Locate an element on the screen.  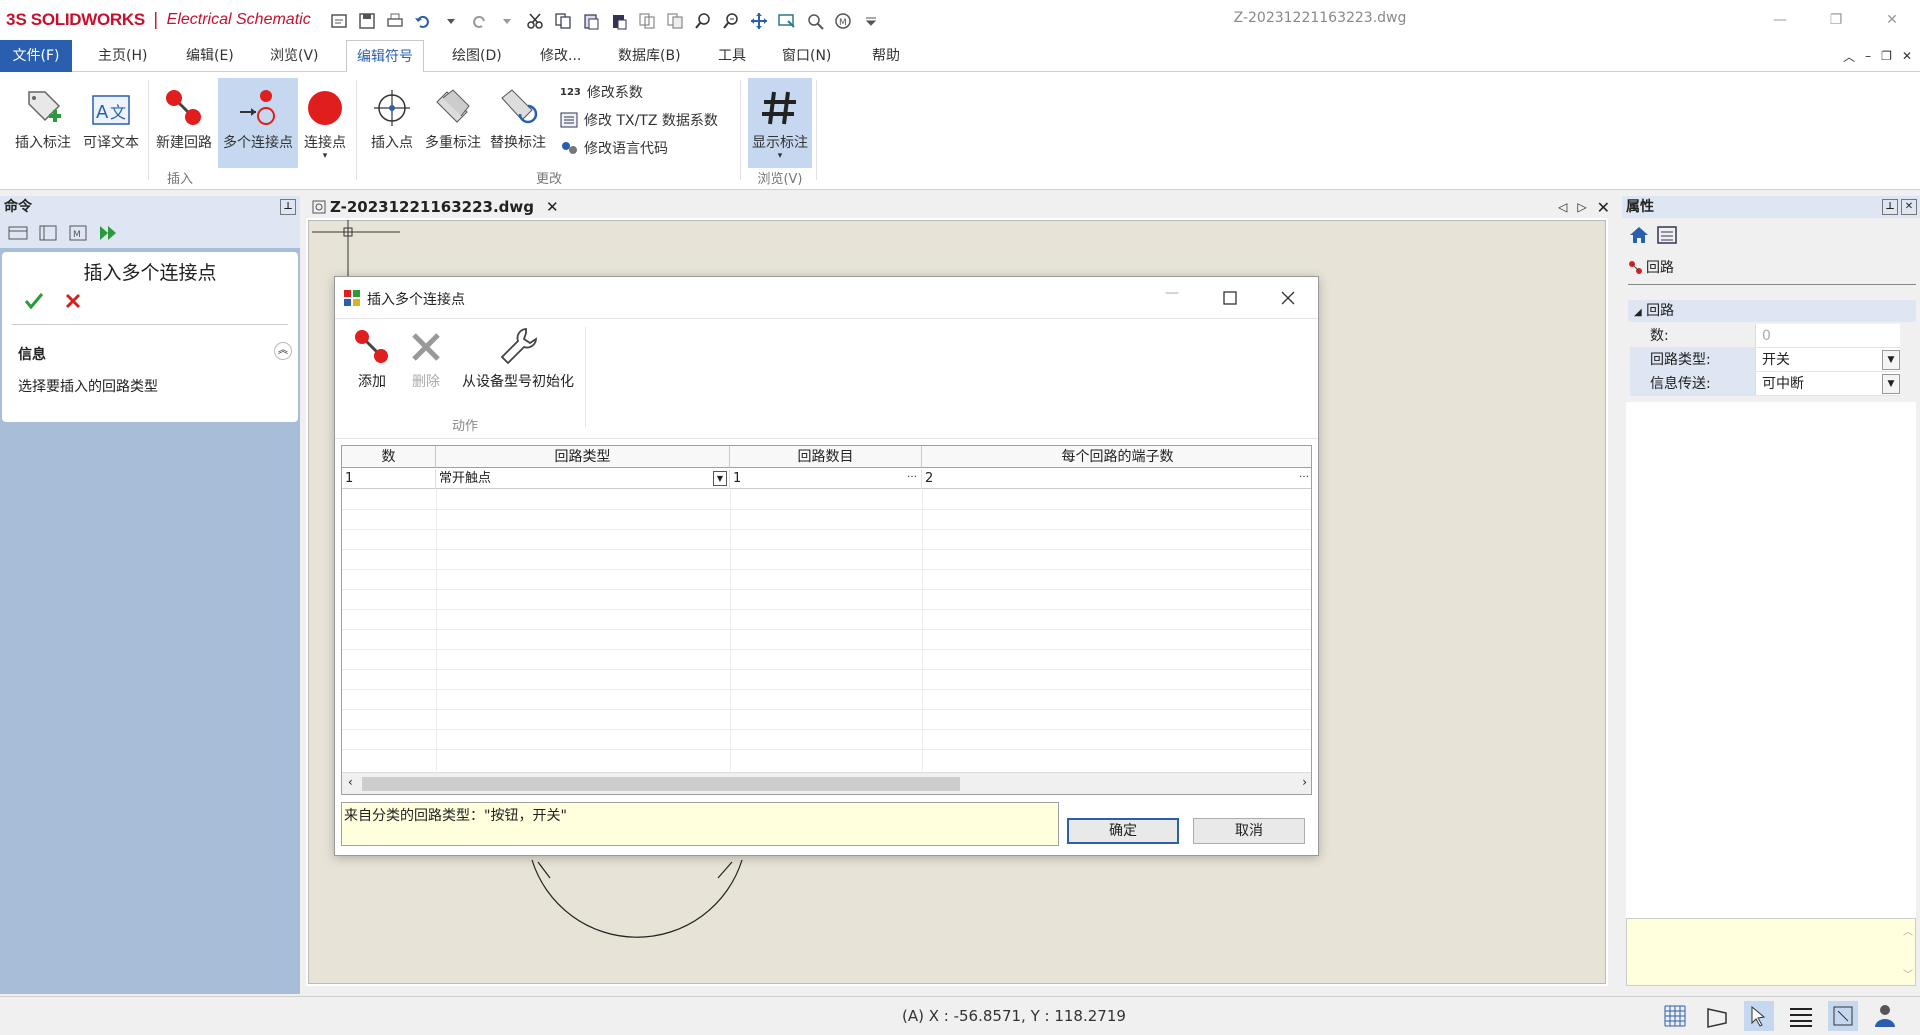
tab-prev-icon: ◁ is located at coordinates (1562, 207).